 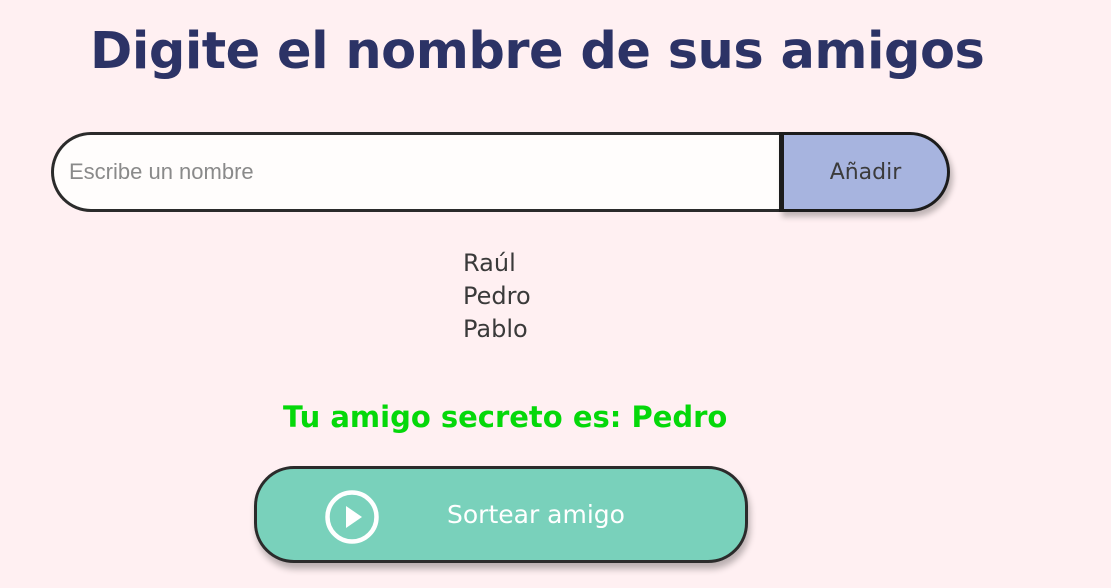 What do you see at coordinates (489, 263) in the screenshot?
I see `list-item: Raúl` at bounding box center [489, 263].